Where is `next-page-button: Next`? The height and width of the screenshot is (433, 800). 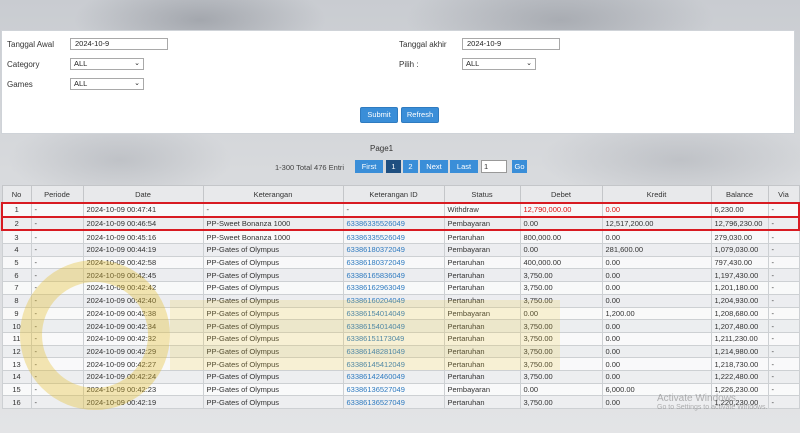
next-page-button: Next is located at coordinates (434, 166).